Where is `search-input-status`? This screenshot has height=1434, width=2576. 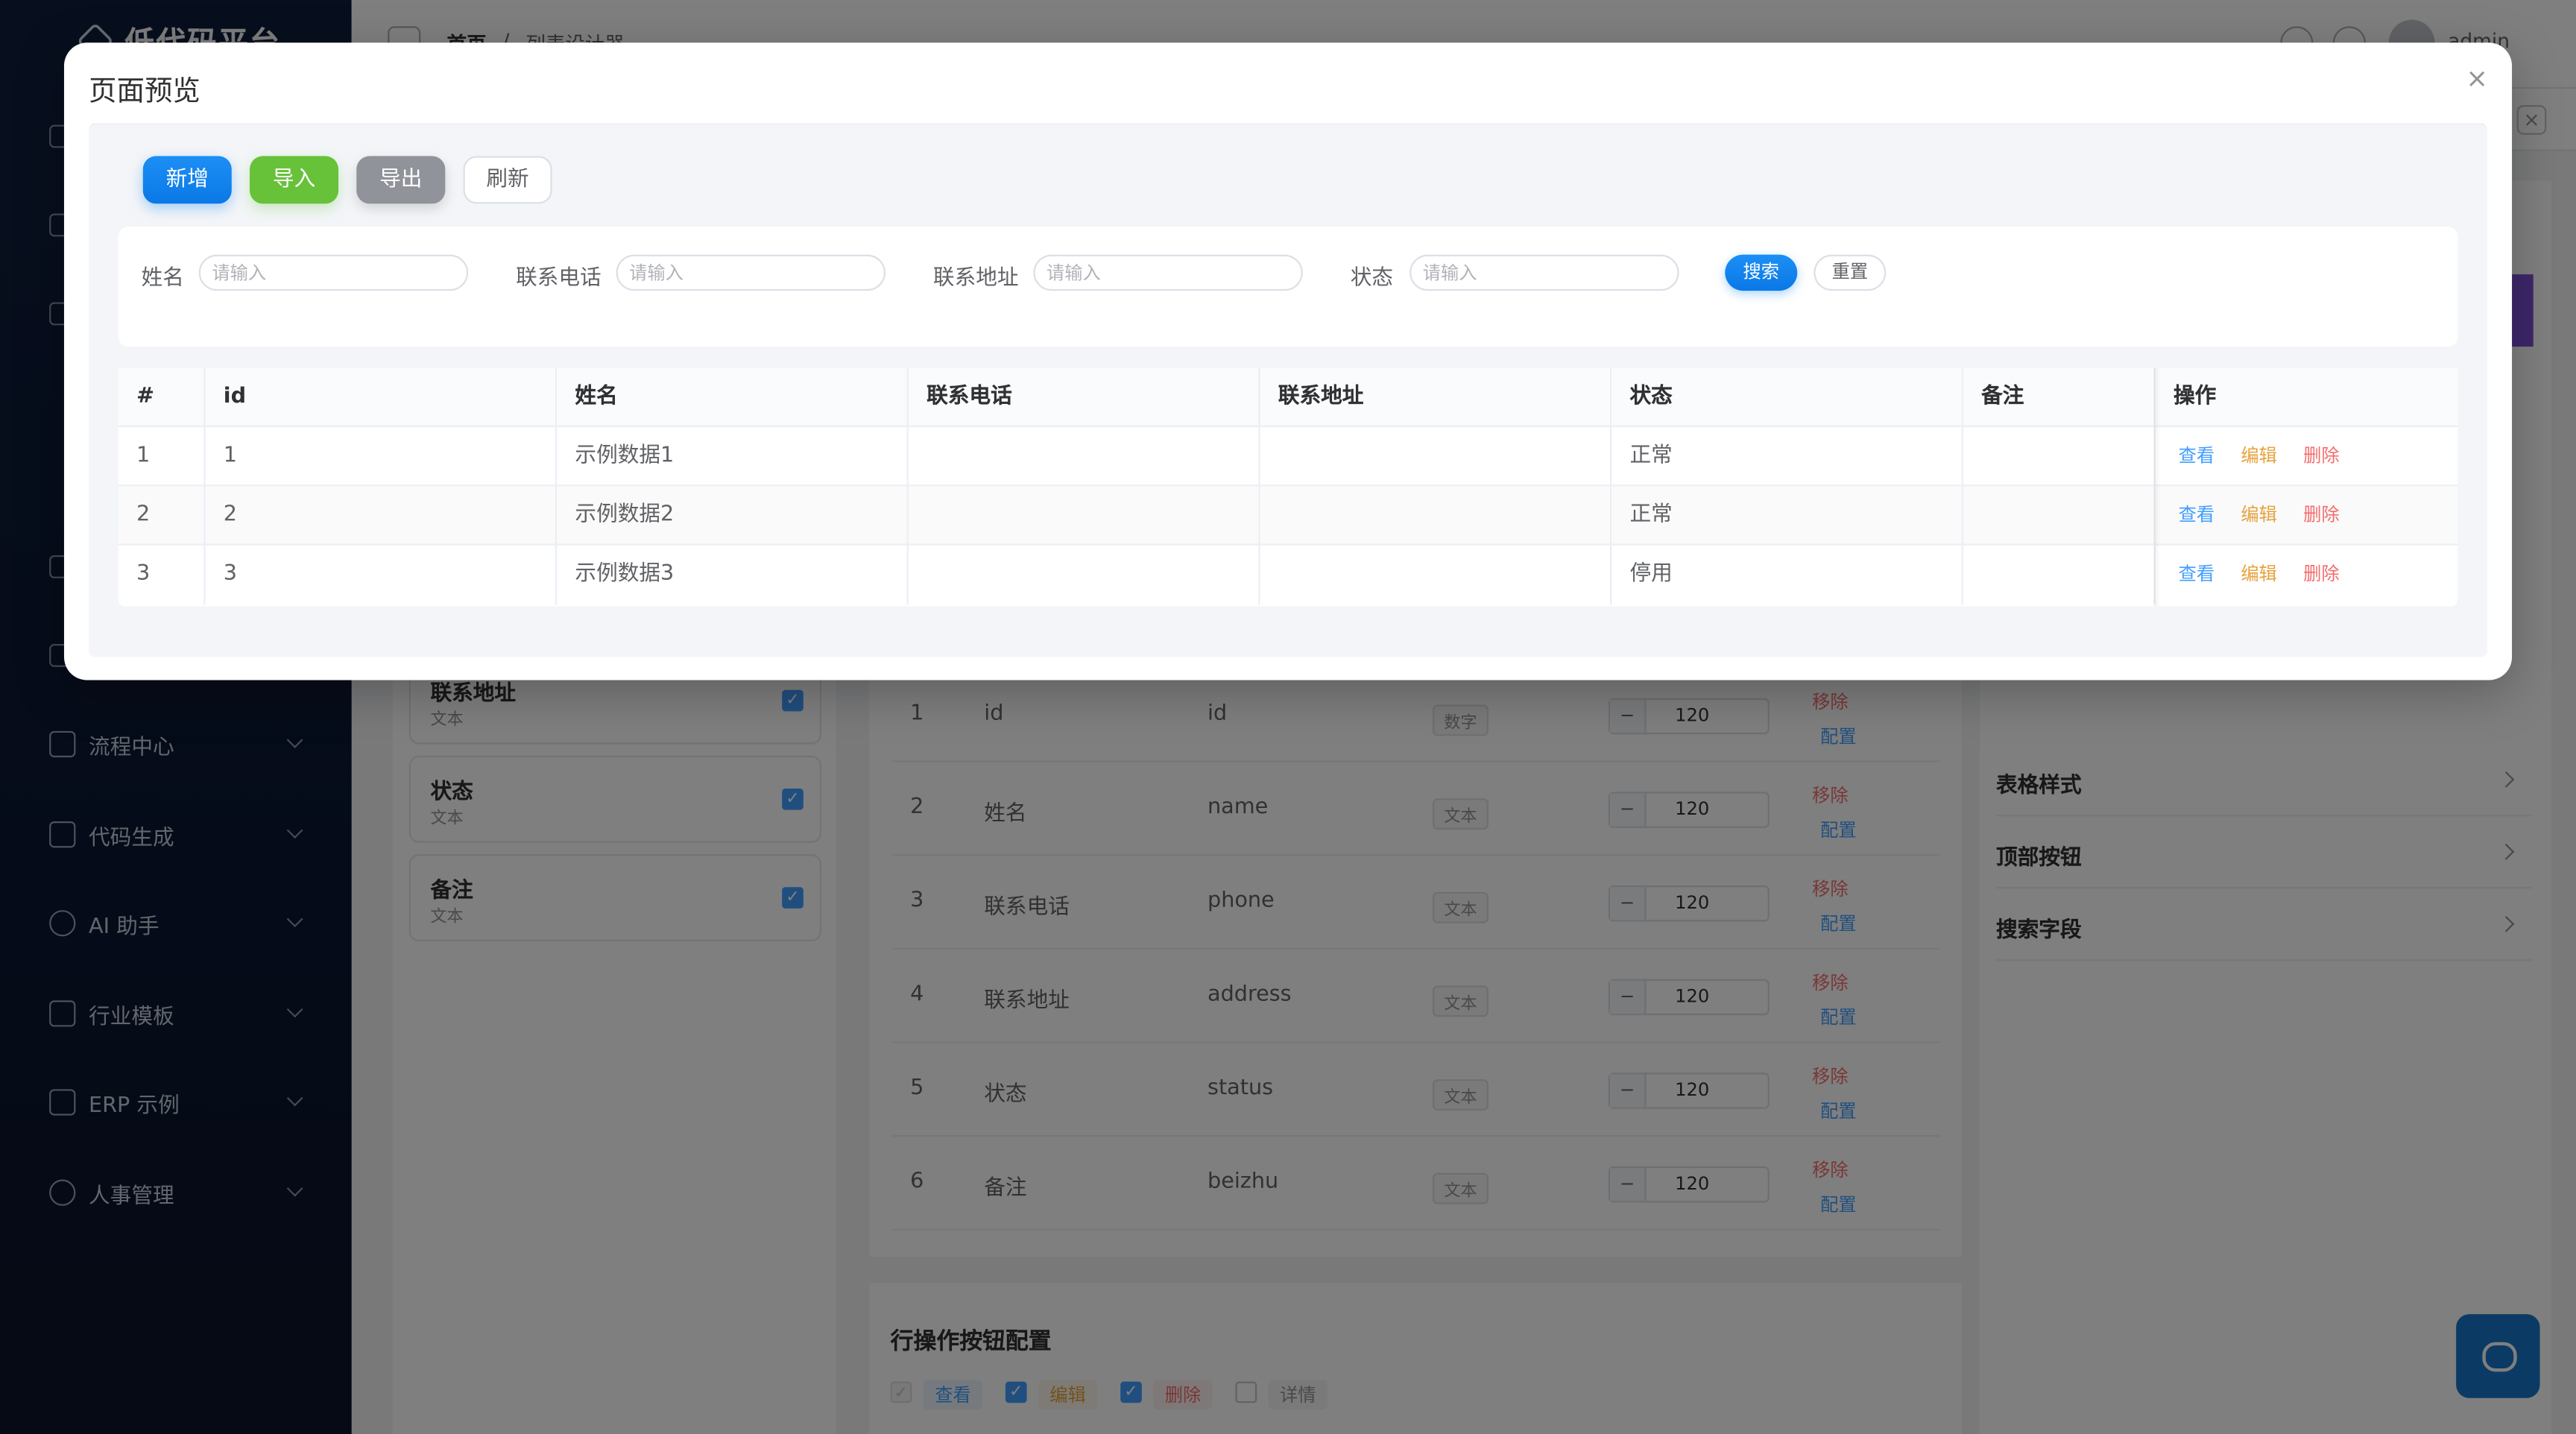 search-input-status is located at coordinates (1544, 272).